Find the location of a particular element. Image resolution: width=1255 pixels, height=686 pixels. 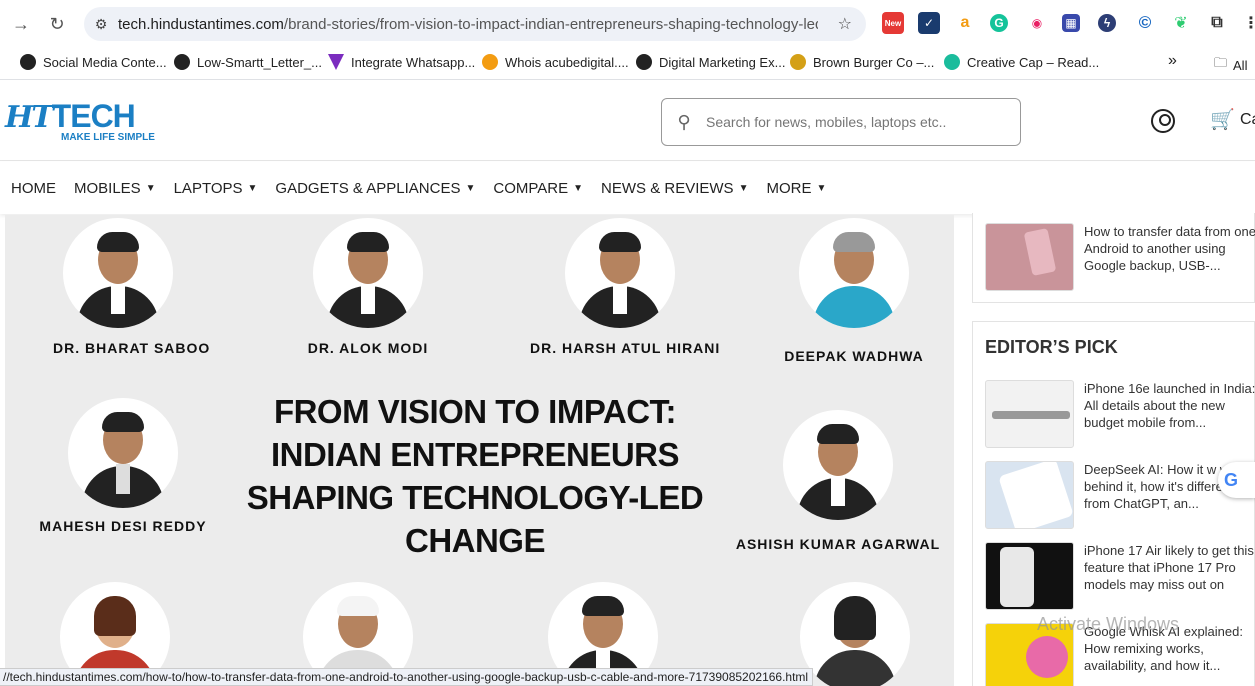

site-header: HTTECH MAKE LIFE SIMPLE ⚲ 🛒 Ca is located at coordinates (627, 121).